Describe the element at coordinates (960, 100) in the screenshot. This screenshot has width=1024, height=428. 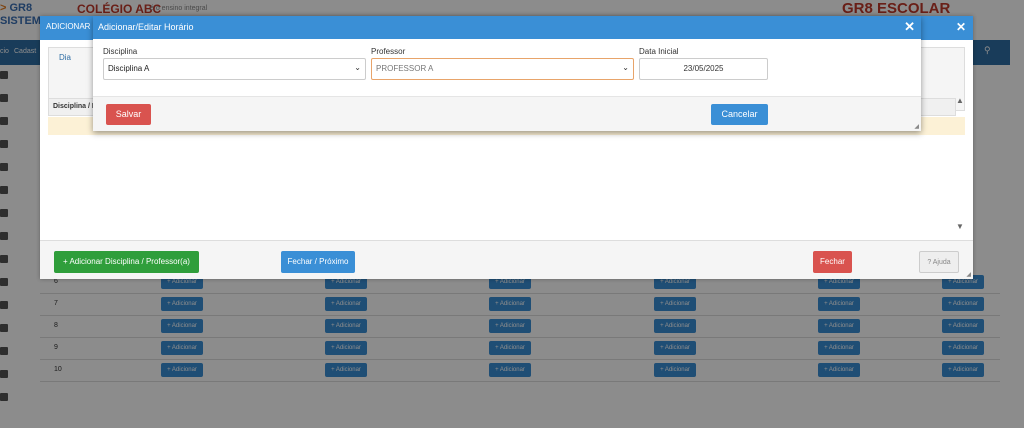
I see `scroll-up-icon: ▲` at that location.